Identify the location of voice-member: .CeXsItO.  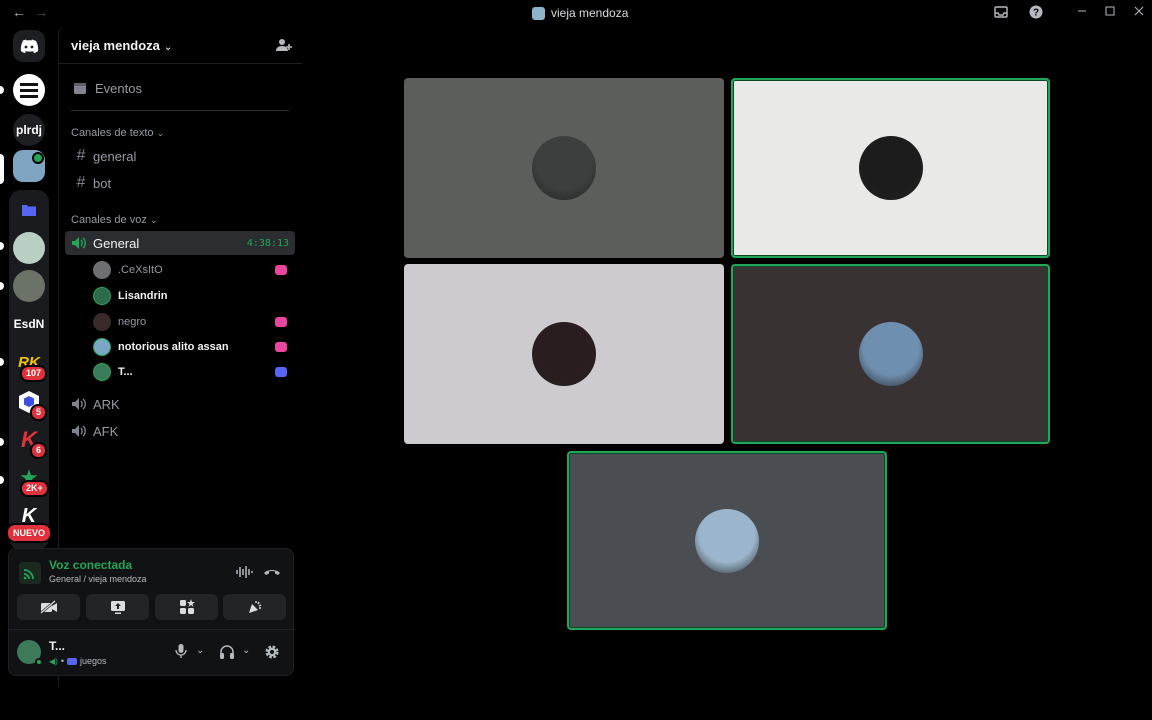
(193, 270).